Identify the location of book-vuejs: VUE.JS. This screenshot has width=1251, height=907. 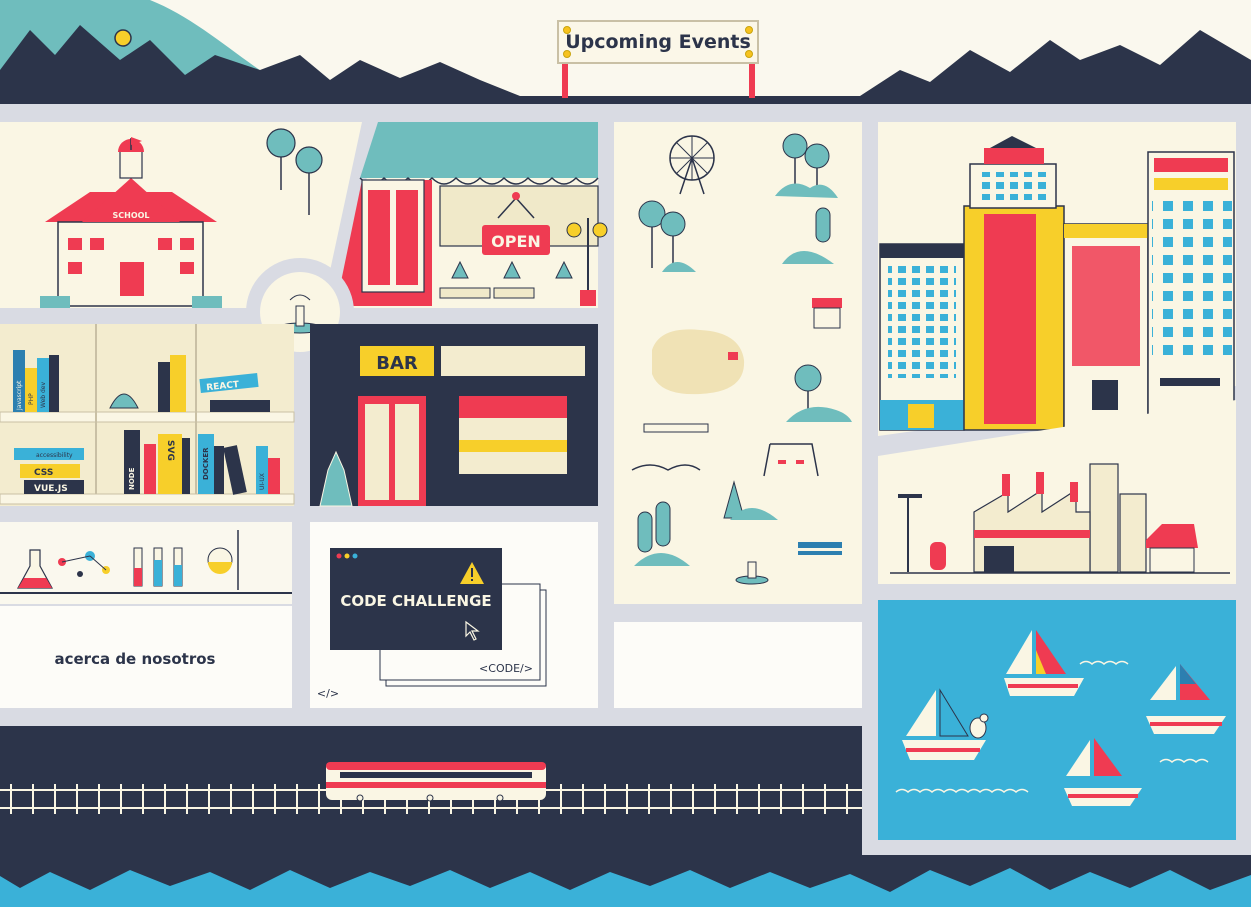
(51, 489).